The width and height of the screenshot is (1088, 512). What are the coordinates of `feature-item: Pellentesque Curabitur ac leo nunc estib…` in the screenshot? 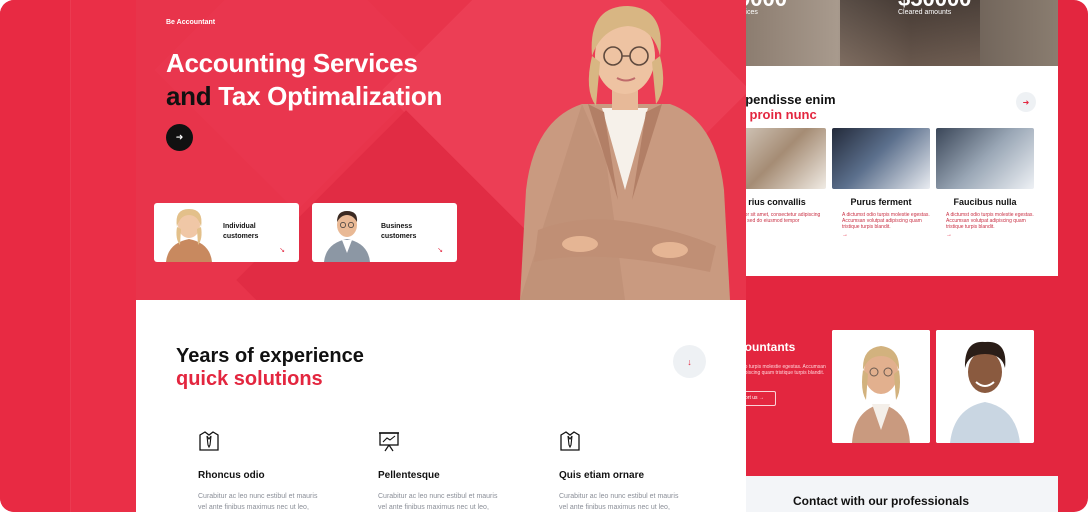 It's located at (458, 471).